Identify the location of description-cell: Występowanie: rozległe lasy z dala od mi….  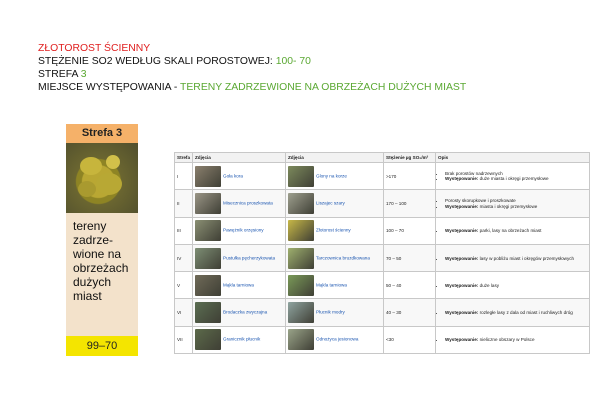
(512, 312).